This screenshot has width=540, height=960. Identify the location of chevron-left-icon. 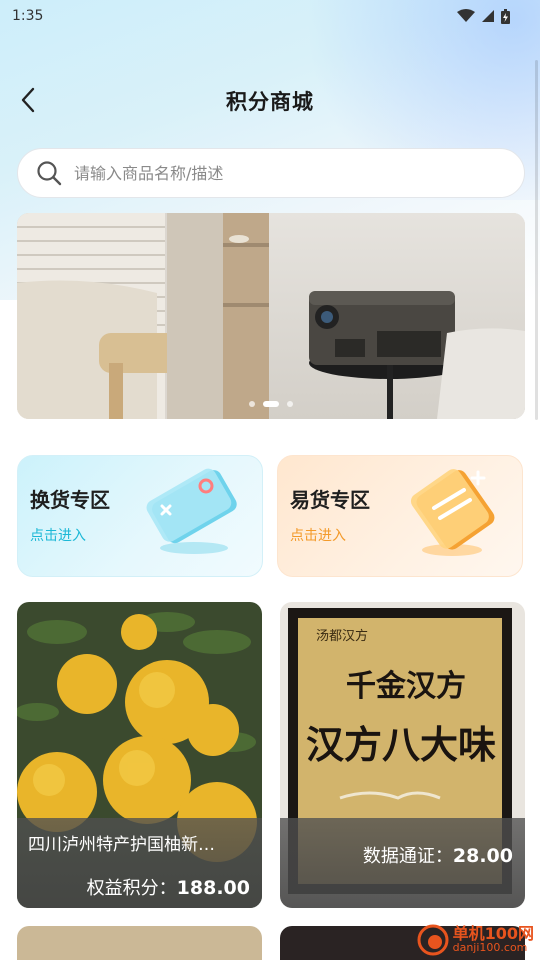
(28, 100).